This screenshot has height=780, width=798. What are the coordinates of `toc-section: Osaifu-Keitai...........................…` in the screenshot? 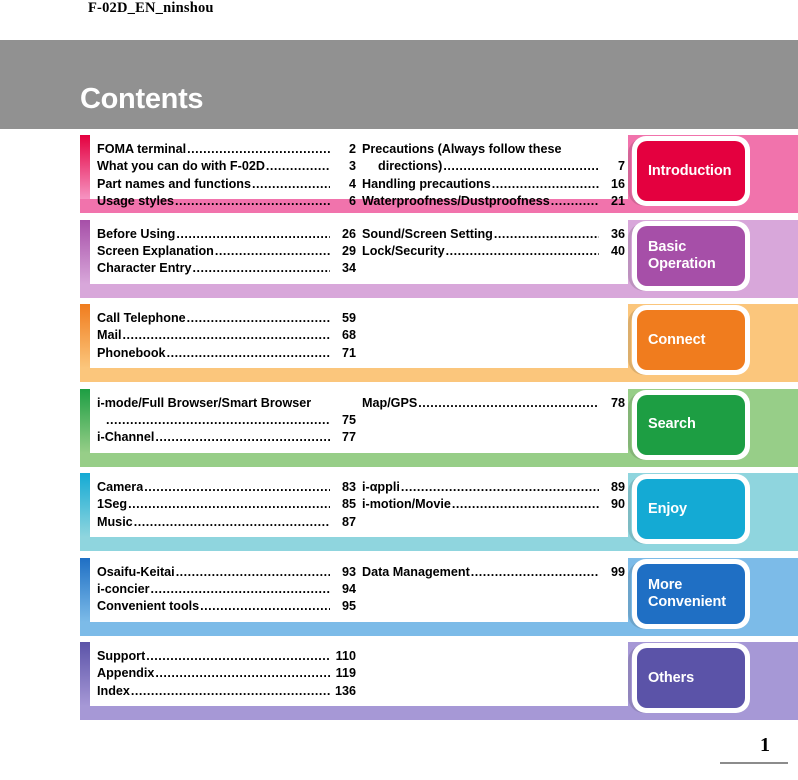 It's located at (399, 596).